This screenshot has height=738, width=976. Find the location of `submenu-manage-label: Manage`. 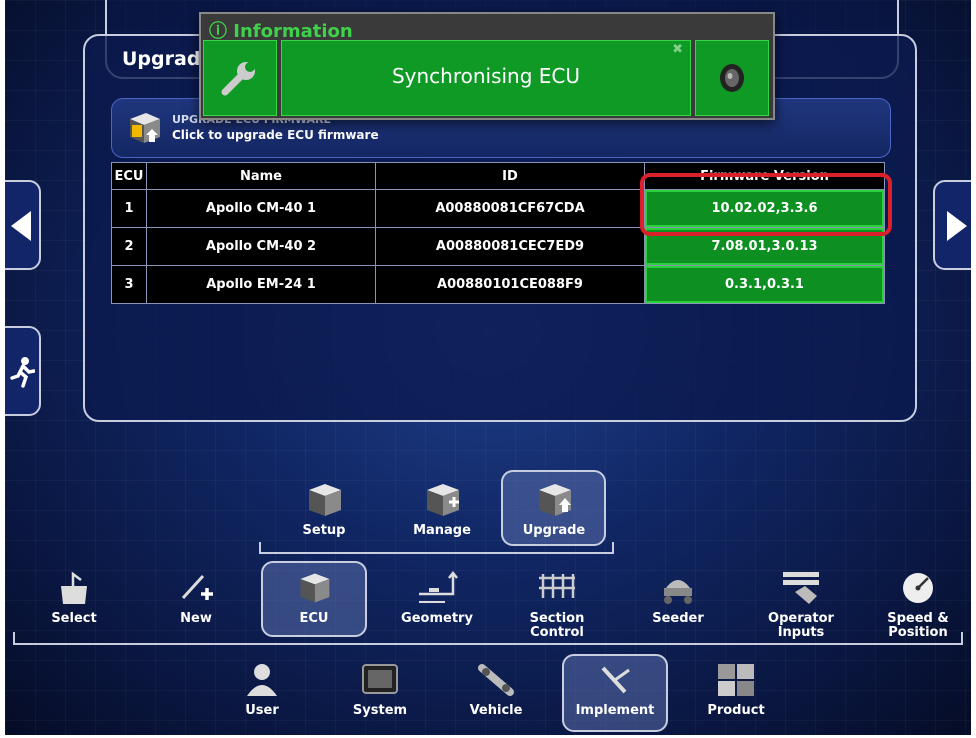

submenu-manage-label: Manage is located at coordinates (442, 530).